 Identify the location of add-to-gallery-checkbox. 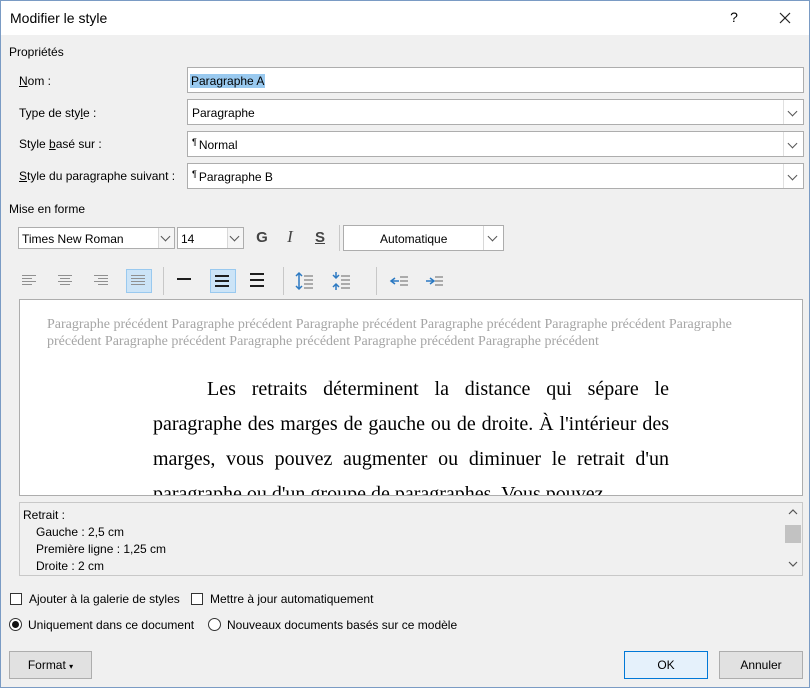
(16, 599).